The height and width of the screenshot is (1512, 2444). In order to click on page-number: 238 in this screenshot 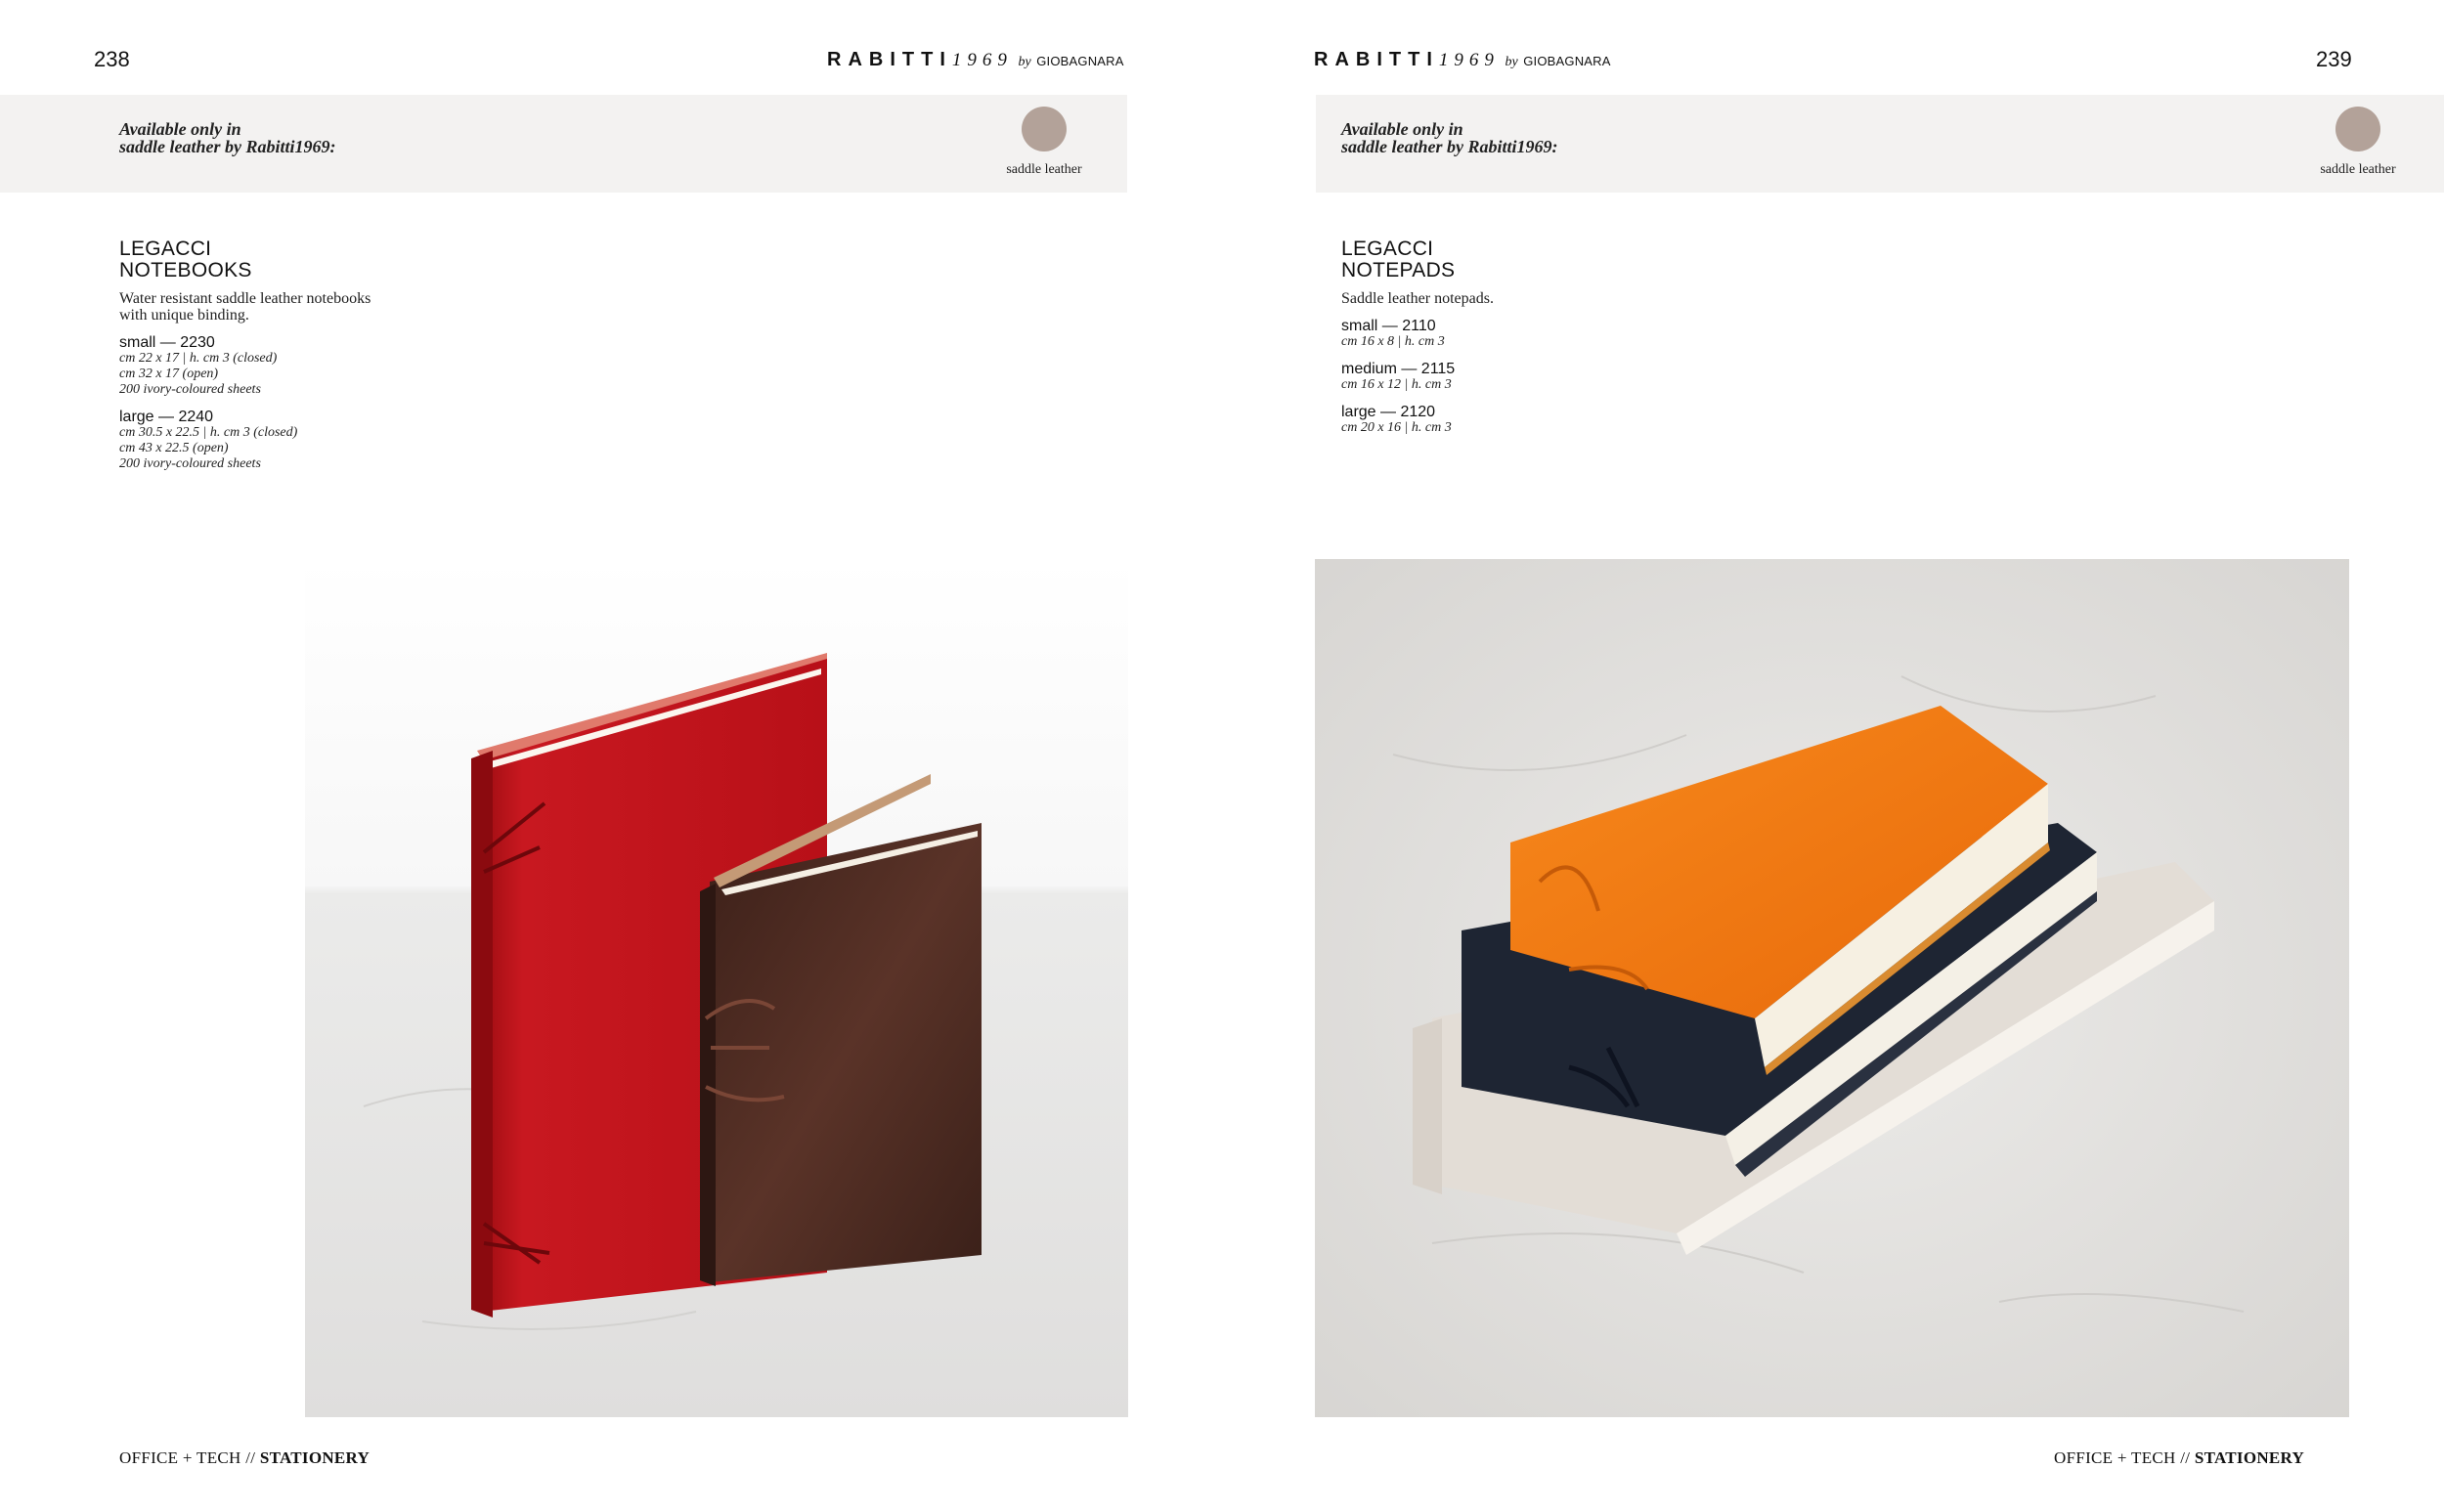, I will do `click(112, 59)`.